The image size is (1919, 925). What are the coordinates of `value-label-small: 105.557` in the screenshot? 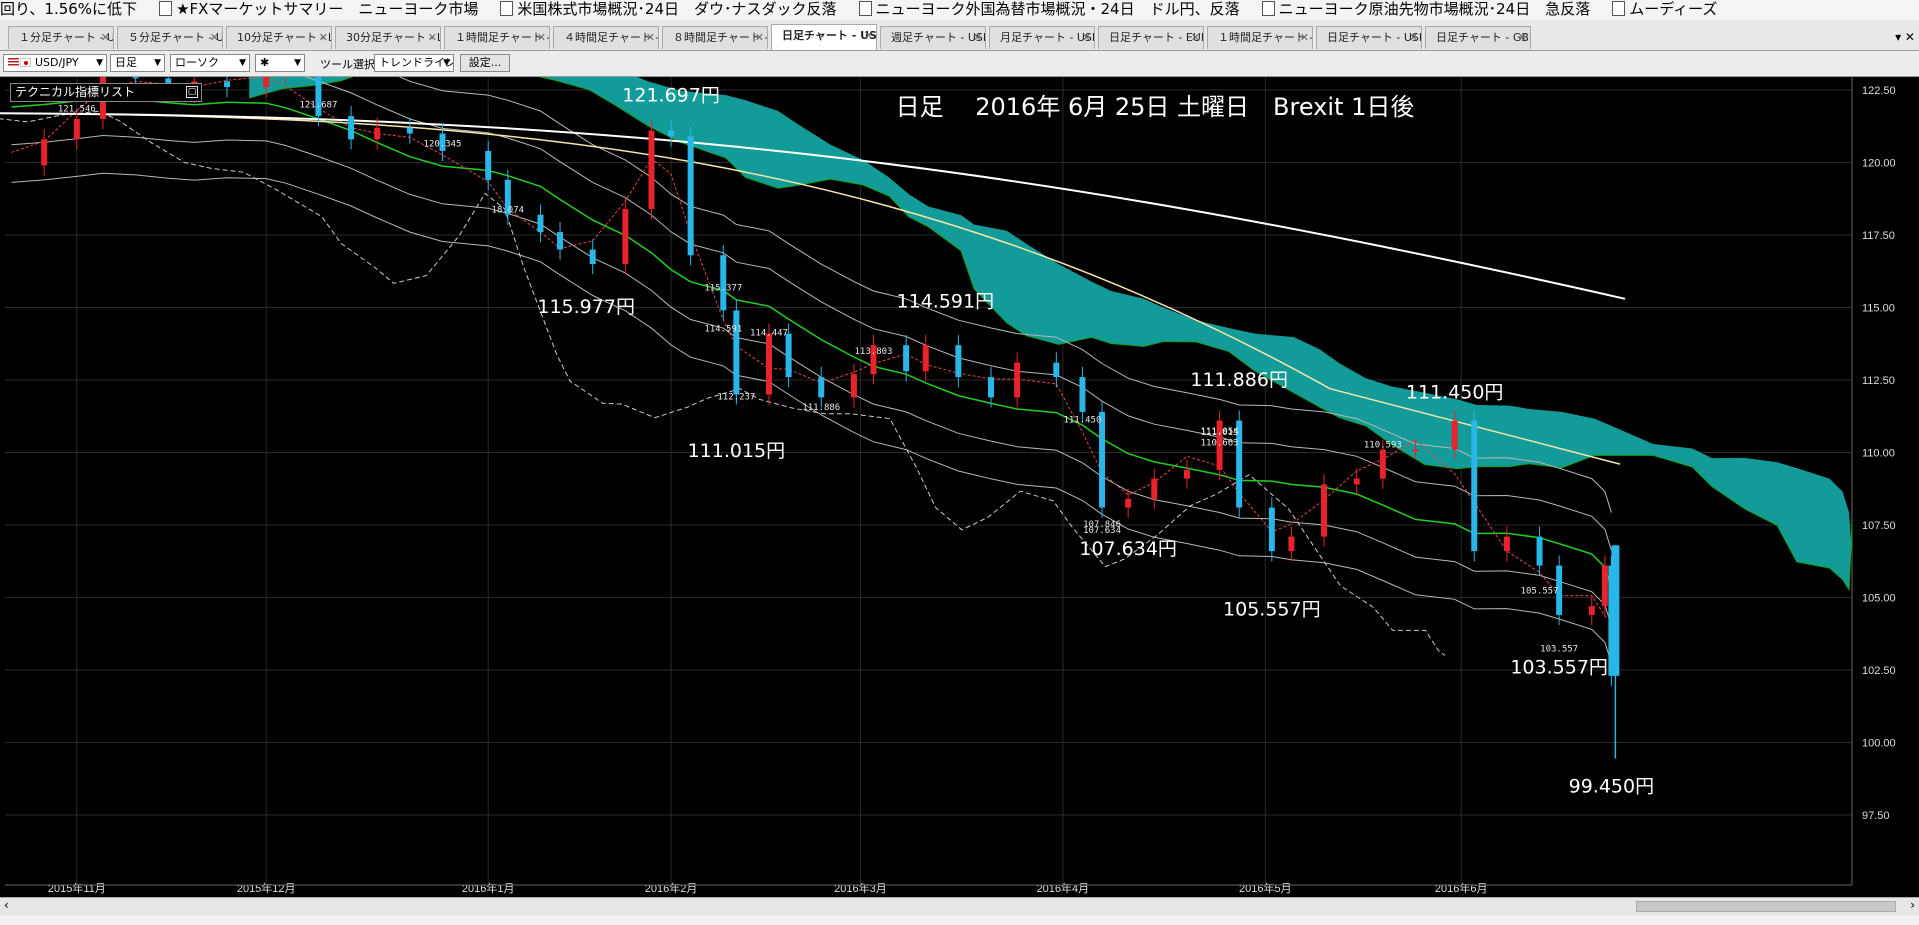 It's located at (1540, 591).